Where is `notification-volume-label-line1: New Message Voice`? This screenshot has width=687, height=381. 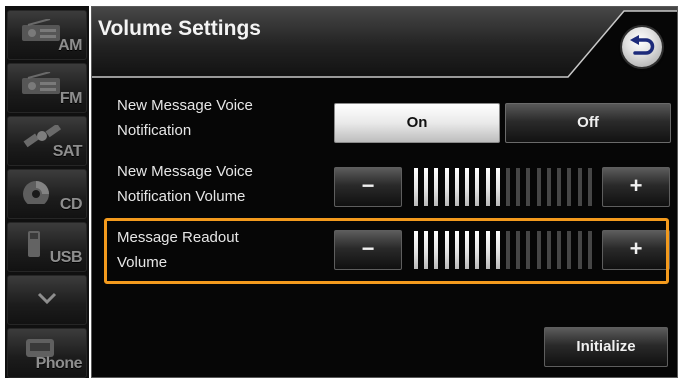 notification-volume-label-line1: New Message Voice is located at coordinates (185, 171).